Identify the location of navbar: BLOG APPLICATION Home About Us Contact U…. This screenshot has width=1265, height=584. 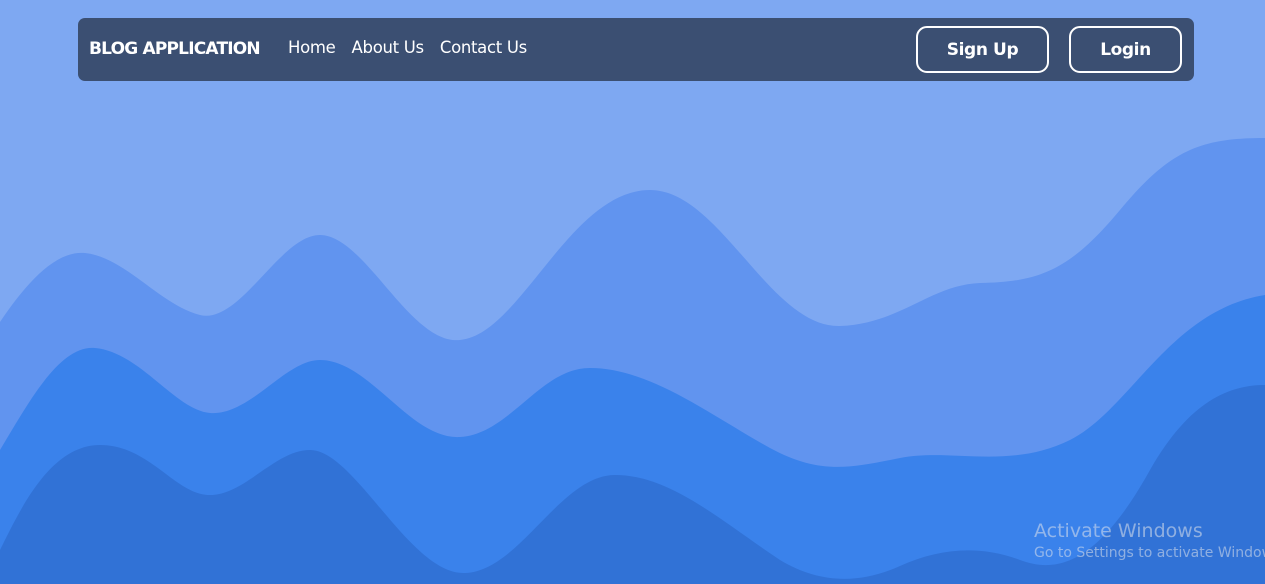
(636, 49).